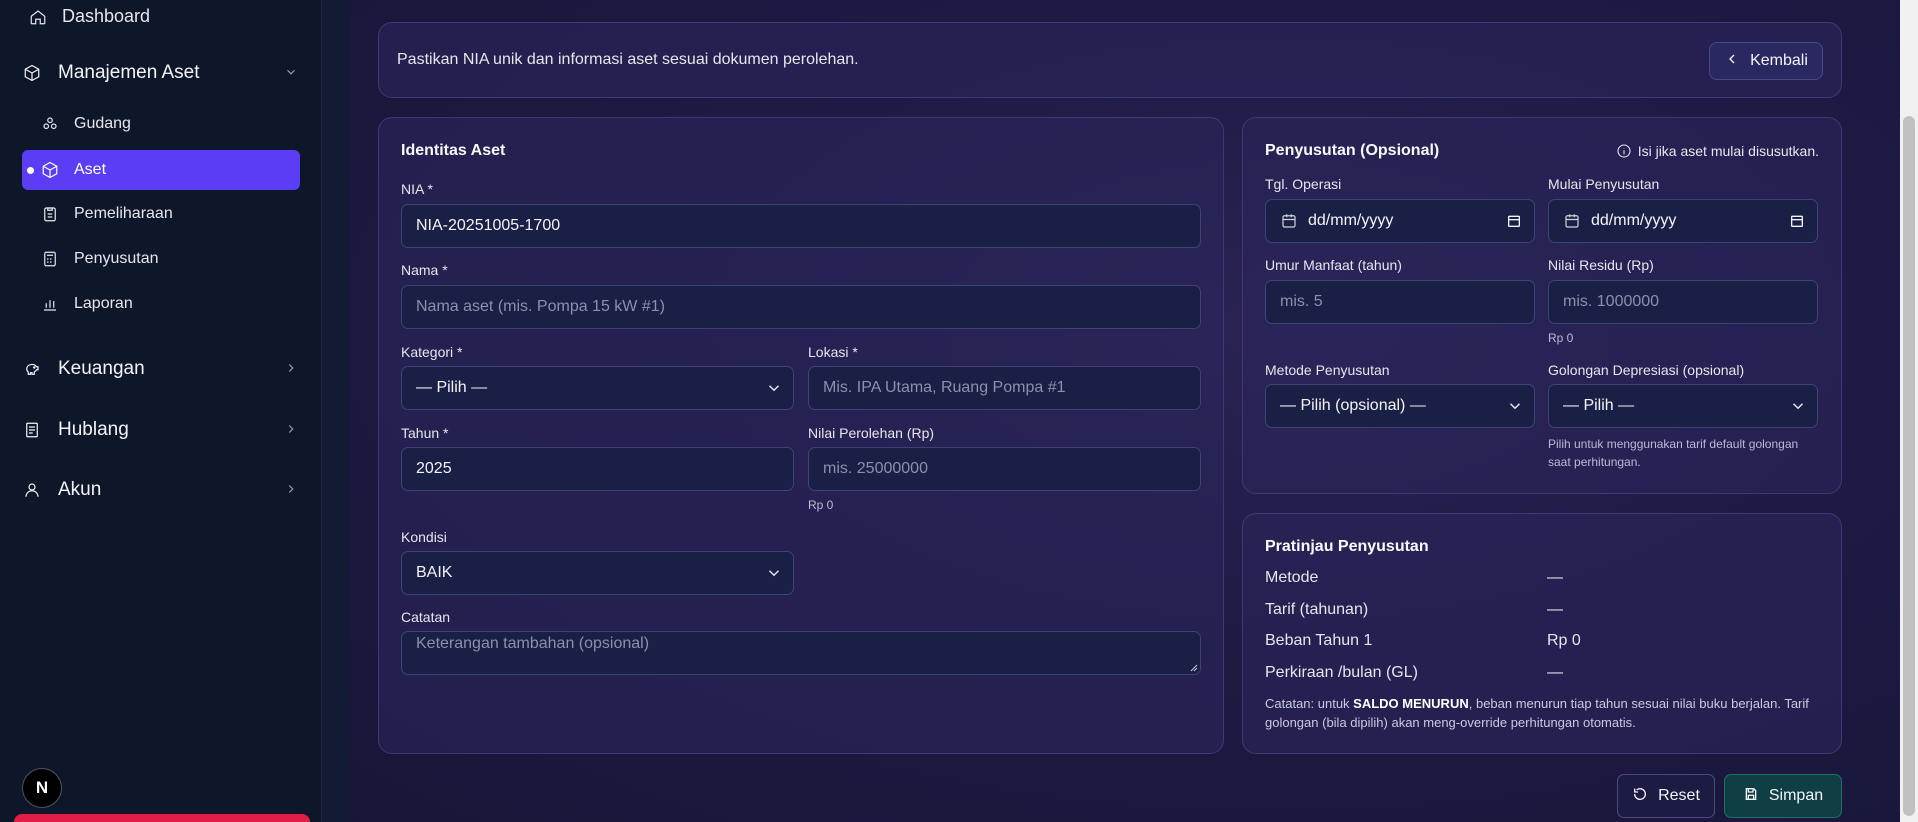 This screenshot has width=1918, height=822. I want to click on resize-handle-icon, so click(1193, 667).